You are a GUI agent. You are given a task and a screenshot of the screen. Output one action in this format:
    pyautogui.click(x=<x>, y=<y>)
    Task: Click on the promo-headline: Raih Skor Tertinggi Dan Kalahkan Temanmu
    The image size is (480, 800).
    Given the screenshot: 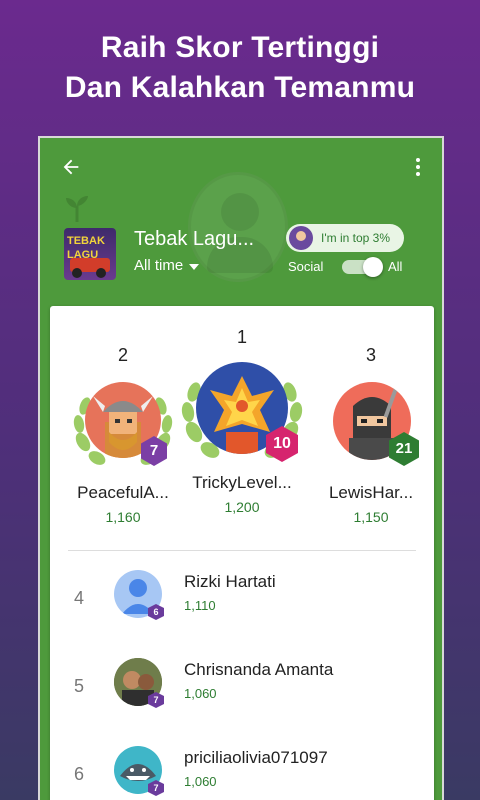 What is the action you would take?
    pyautogui.click(x=240, y=68)
    